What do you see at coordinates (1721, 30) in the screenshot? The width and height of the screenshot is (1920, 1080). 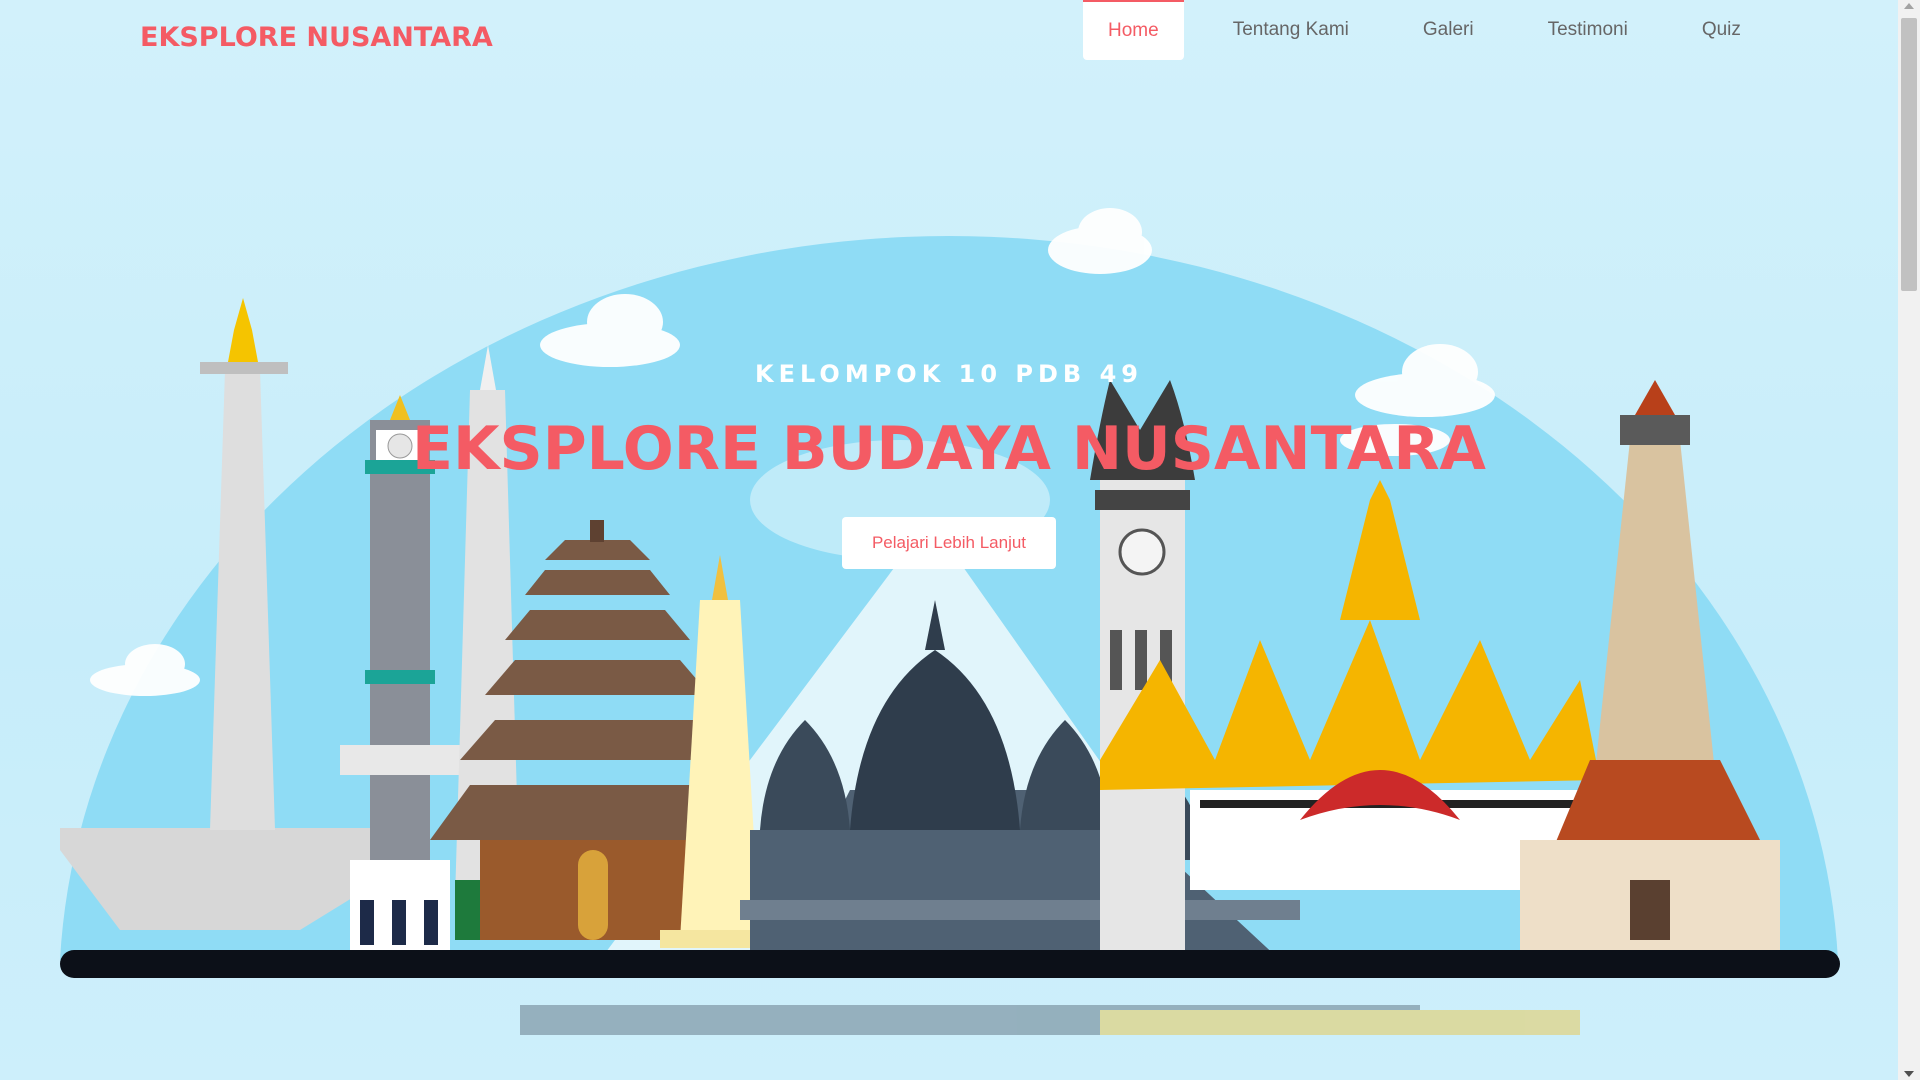 I see `nav-quiz: Quiz` at bounding box center [1721, 30].